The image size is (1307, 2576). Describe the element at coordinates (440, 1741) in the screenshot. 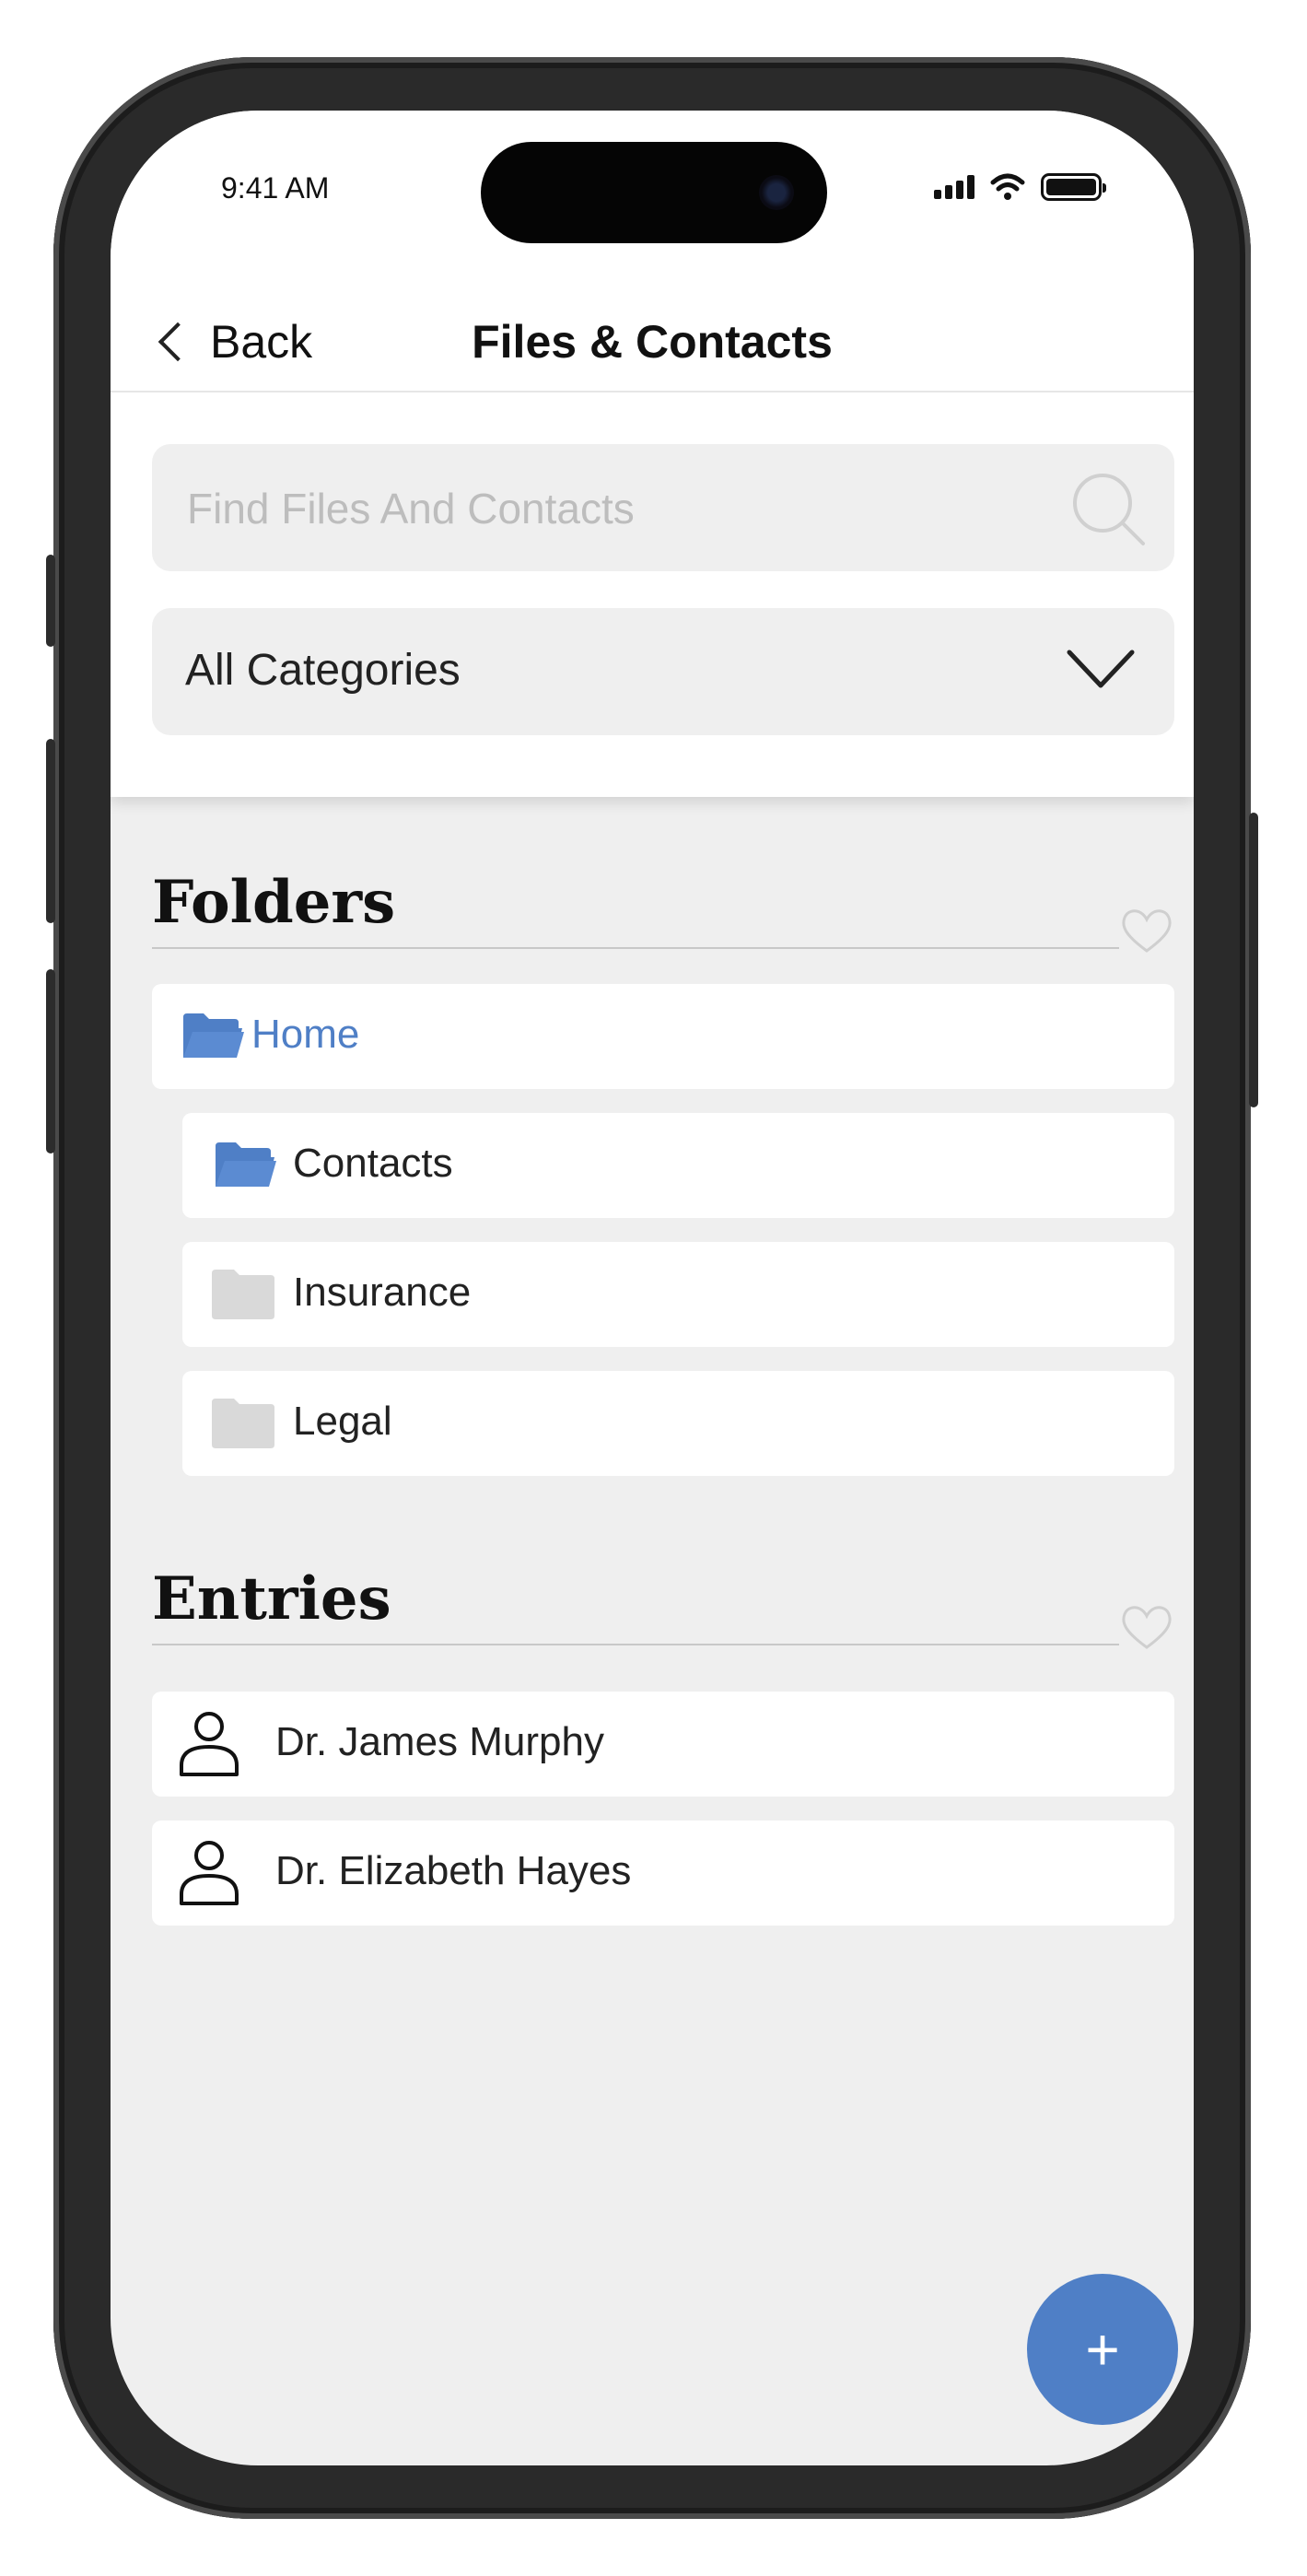

I see `entry-label: Dr. James Murphy` at that location.